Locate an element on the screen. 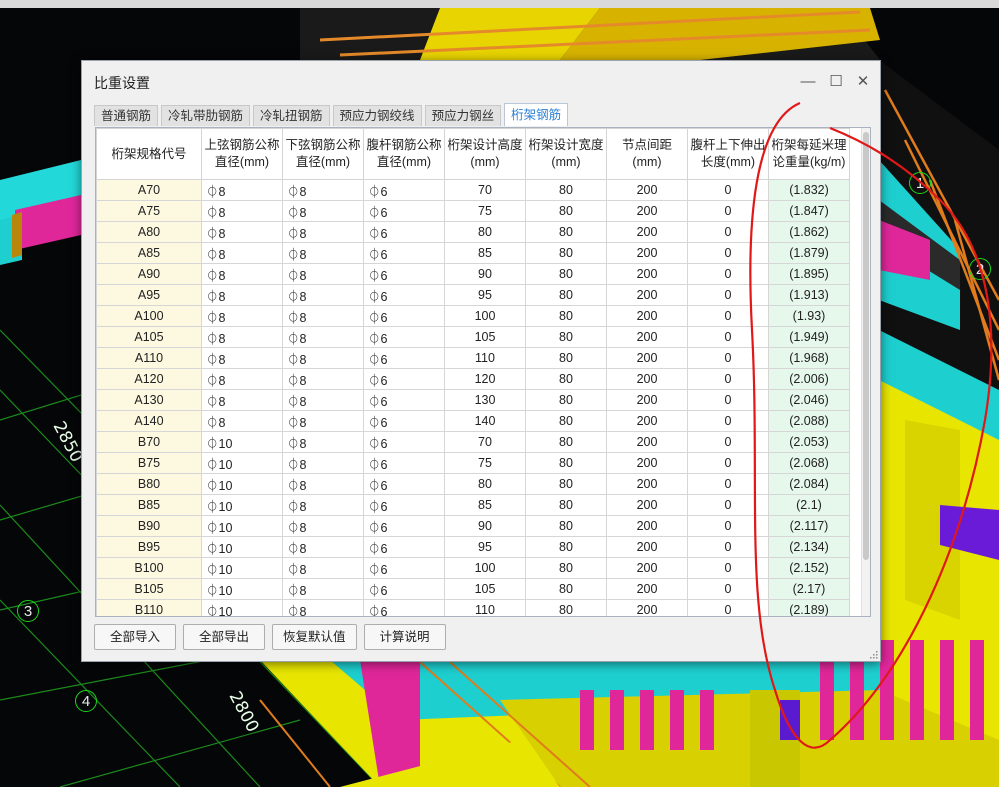 The image size is (999, 787). design-height-cell: 70 is located at coordinates (485, 442).